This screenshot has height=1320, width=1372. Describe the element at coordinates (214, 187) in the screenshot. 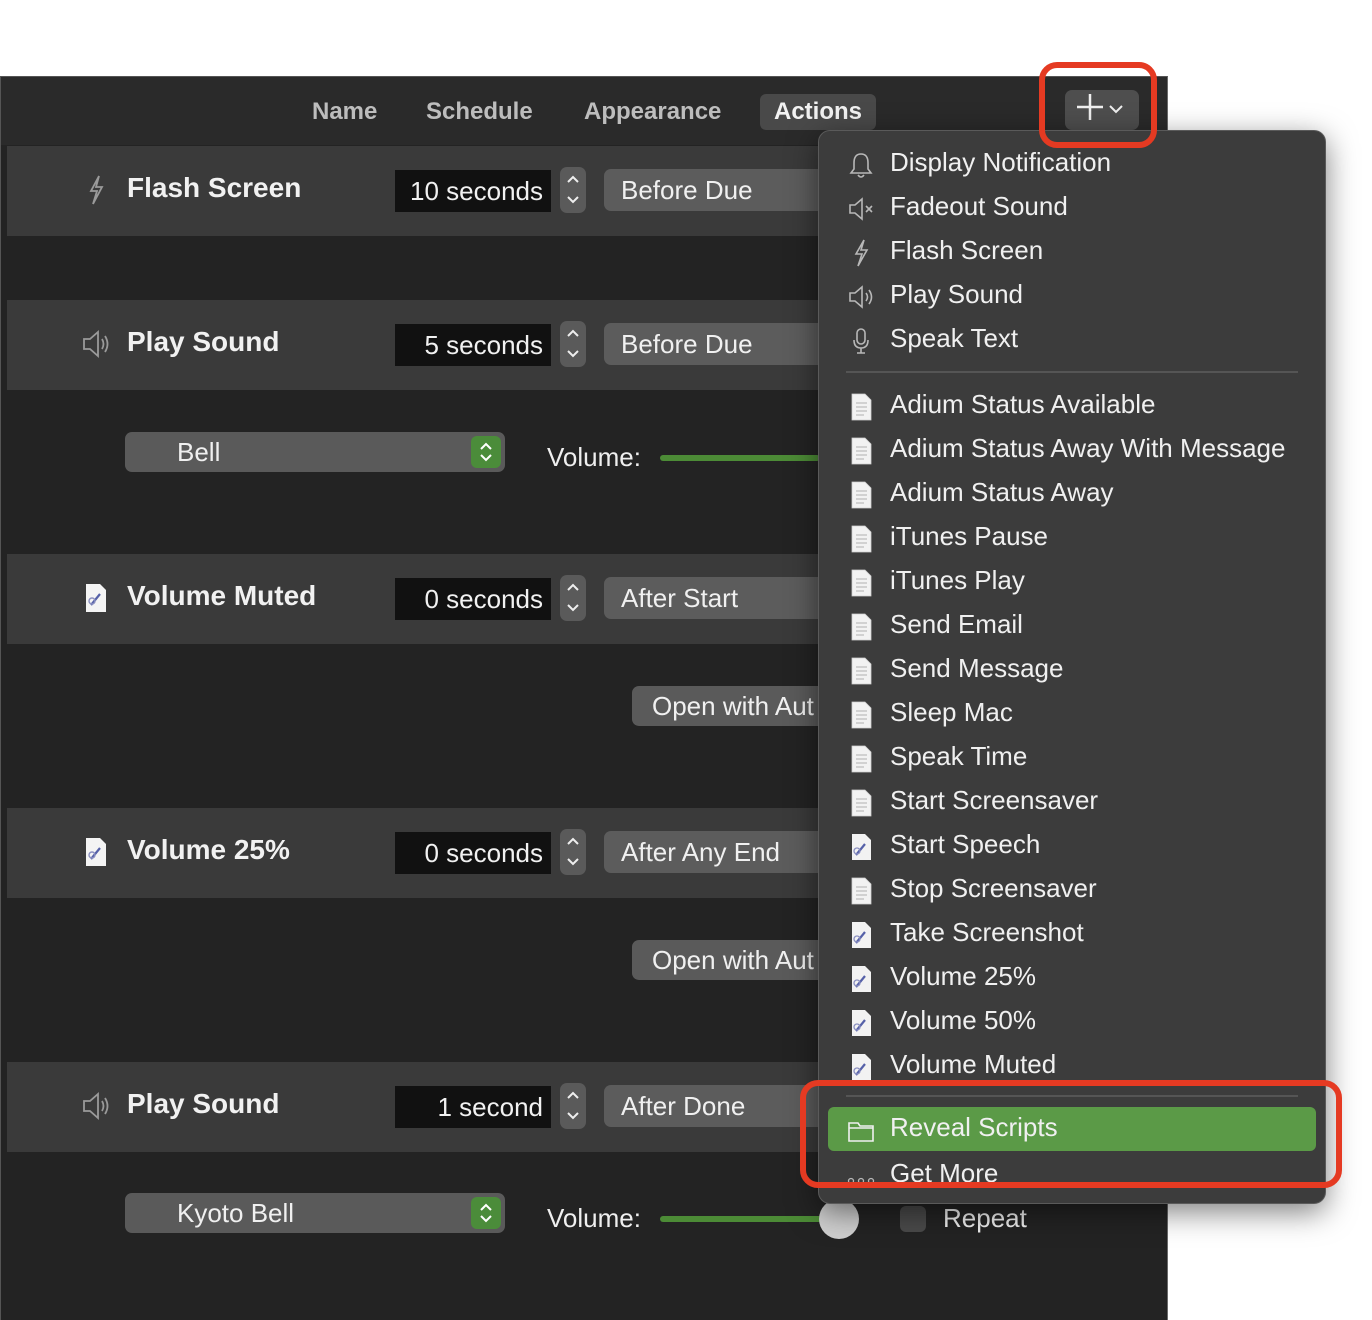

I see `action-title: Flash Screen` at that location.